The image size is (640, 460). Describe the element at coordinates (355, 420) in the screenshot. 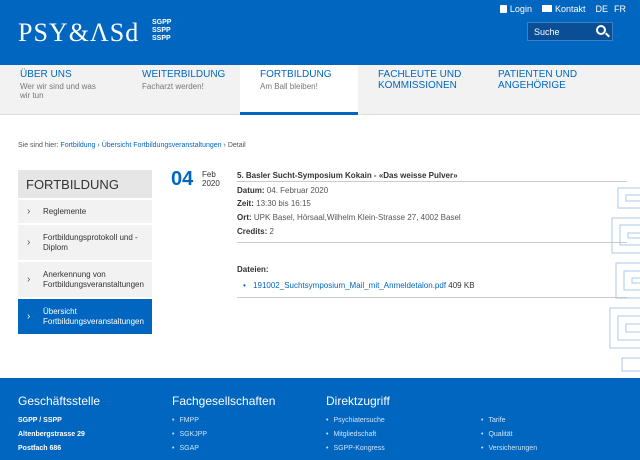

I see `footer-link-psychiatersuche: Psychiatersuche` at that location.